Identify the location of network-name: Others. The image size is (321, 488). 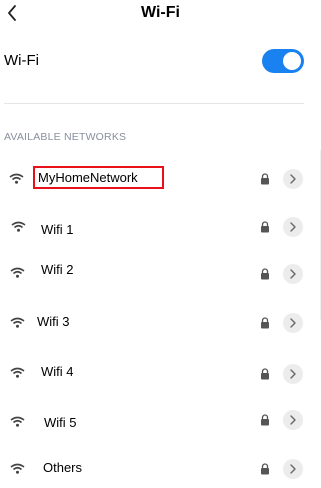
(63, 467).